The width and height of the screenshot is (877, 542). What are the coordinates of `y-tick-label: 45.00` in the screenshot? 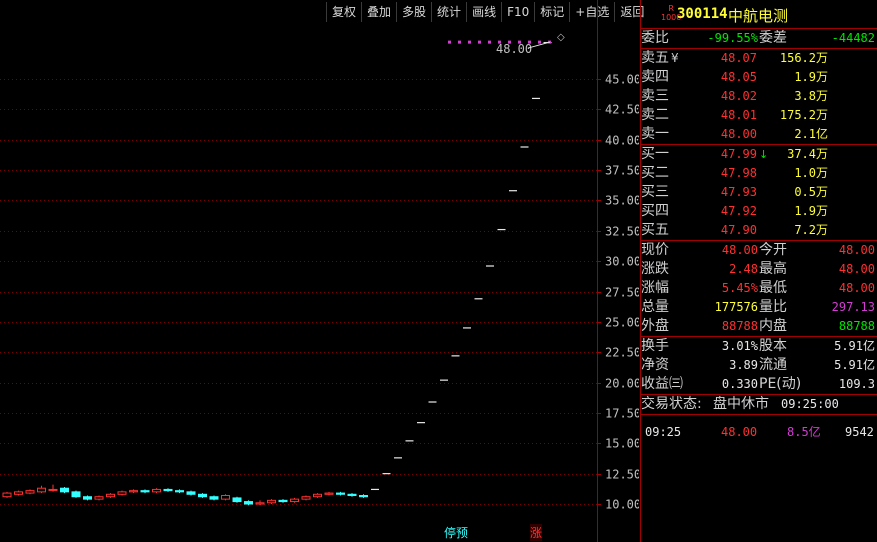 It's located at (622, 80).